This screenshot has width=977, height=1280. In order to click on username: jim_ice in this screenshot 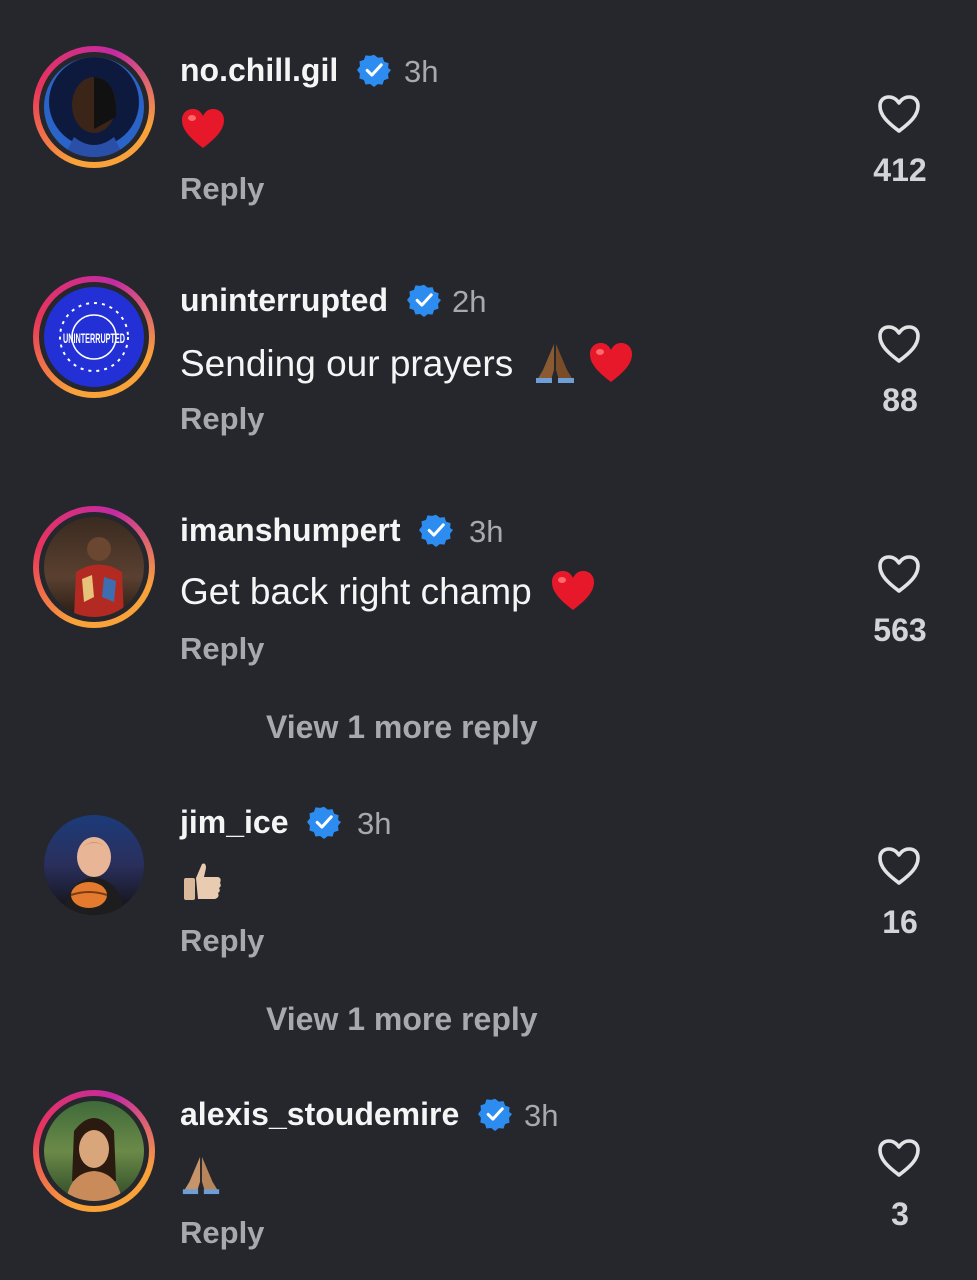, I will do `click(261, 822)`.